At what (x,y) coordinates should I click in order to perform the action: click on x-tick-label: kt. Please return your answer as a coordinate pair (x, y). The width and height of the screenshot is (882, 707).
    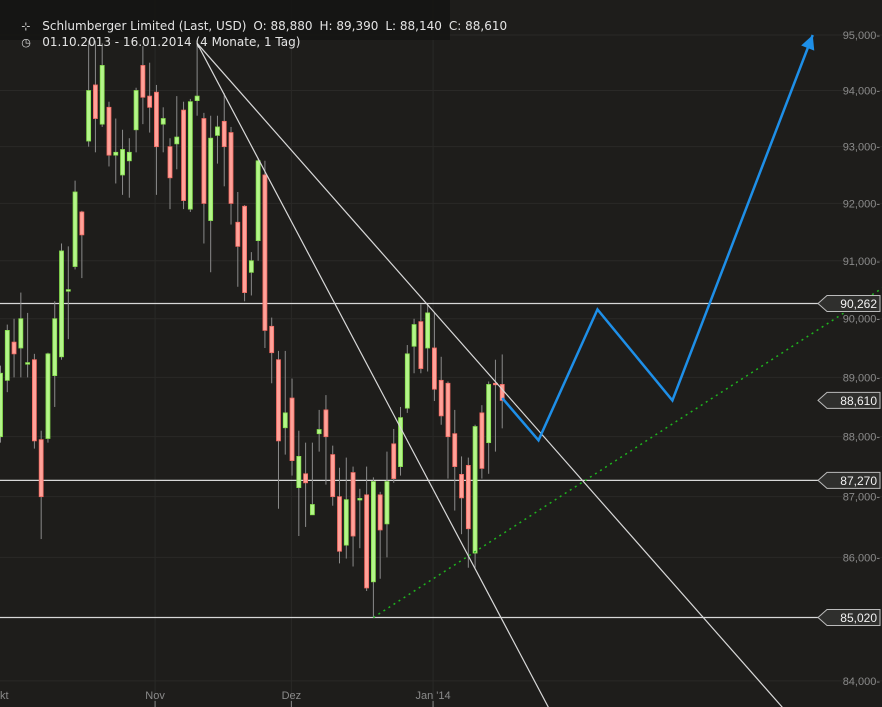
    Looking at the image, I should click on (4, 696).